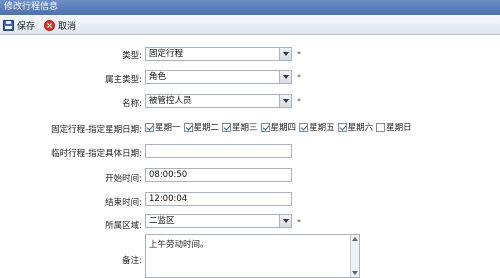 This screenshot has height=278, width=500. I want to click on cancel-button: × 取消, so click(60, 25).